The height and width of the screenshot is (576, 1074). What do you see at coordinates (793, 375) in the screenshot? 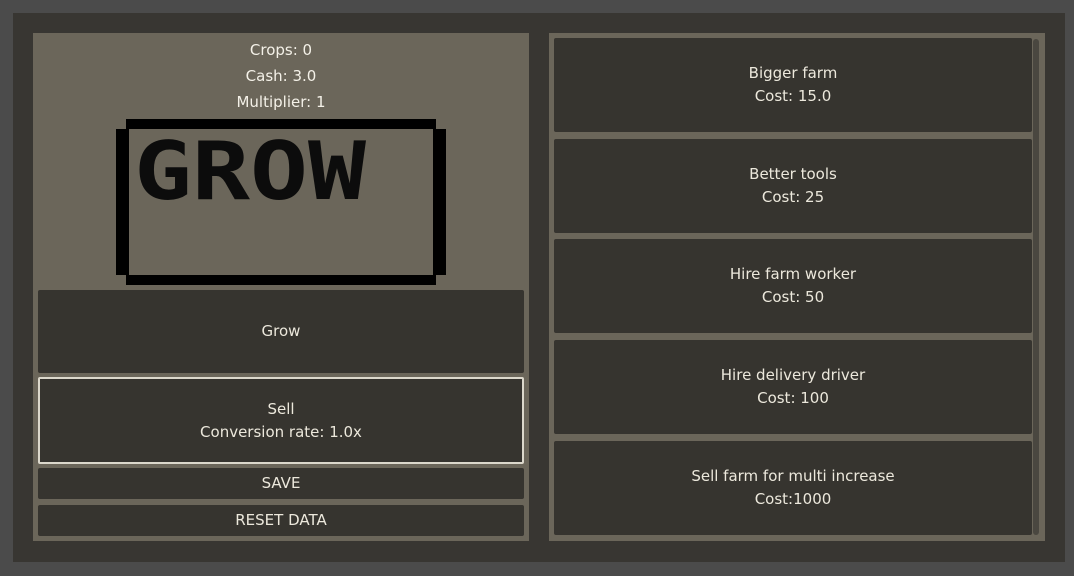
I see `shop-item-name: Hire delivery driver` at bounding box center [793, 375].